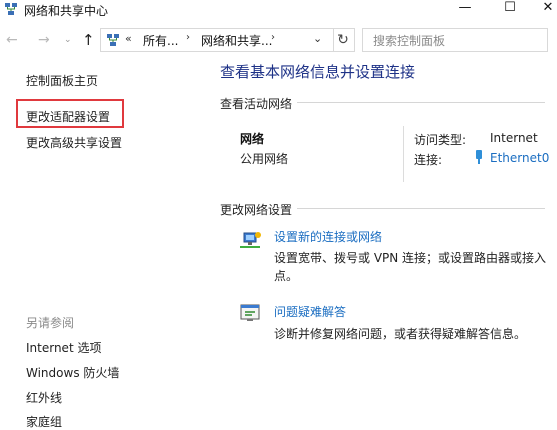 This screenshot has height=430, width=557. What do you see at coordinates (44, 40) in the screenshot?
I see `forward-button: →` at bounding box center [44, 40].